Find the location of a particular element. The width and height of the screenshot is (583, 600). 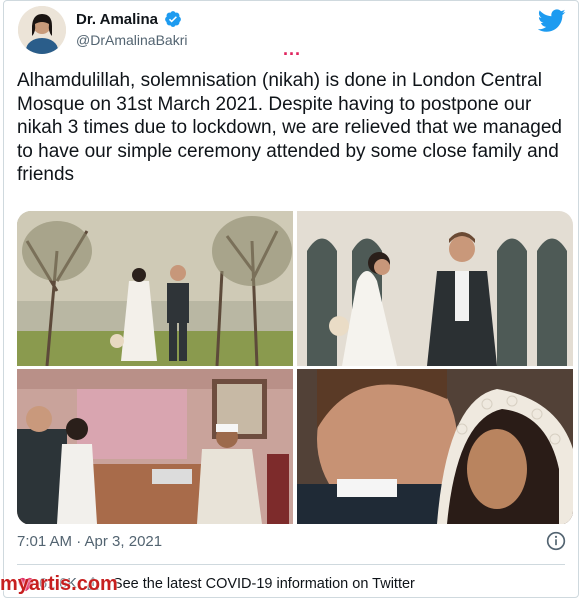

photo-couple-in-park is located at coordinates (155, 288).